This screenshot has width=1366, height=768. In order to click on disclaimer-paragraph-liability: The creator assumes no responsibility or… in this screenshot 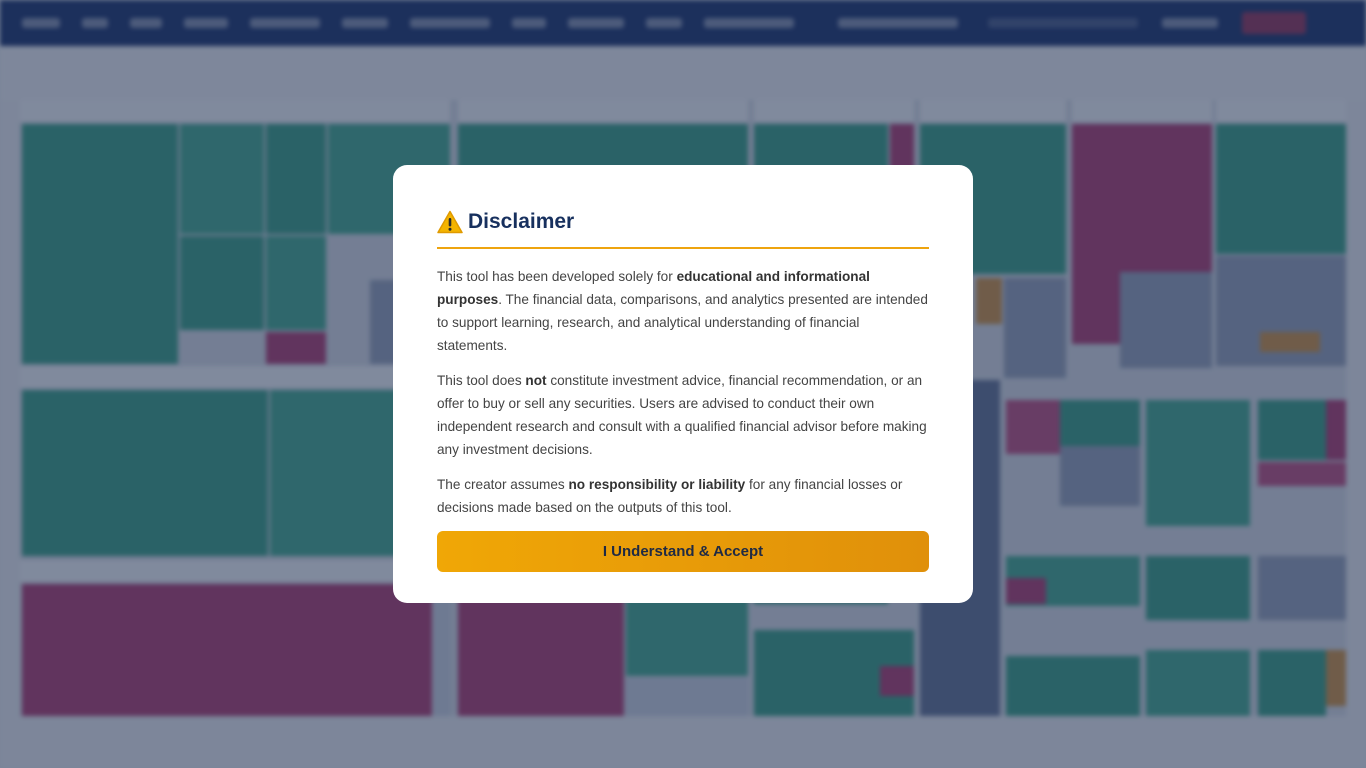, I will do `click(670, 496)`.